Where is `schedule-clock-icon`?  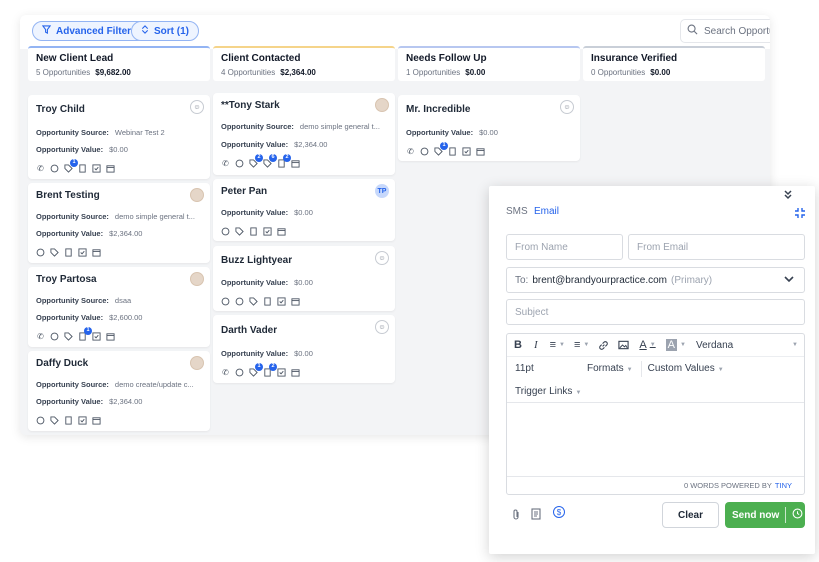
schedule-clock-icon is located at coordinates (797, 515).